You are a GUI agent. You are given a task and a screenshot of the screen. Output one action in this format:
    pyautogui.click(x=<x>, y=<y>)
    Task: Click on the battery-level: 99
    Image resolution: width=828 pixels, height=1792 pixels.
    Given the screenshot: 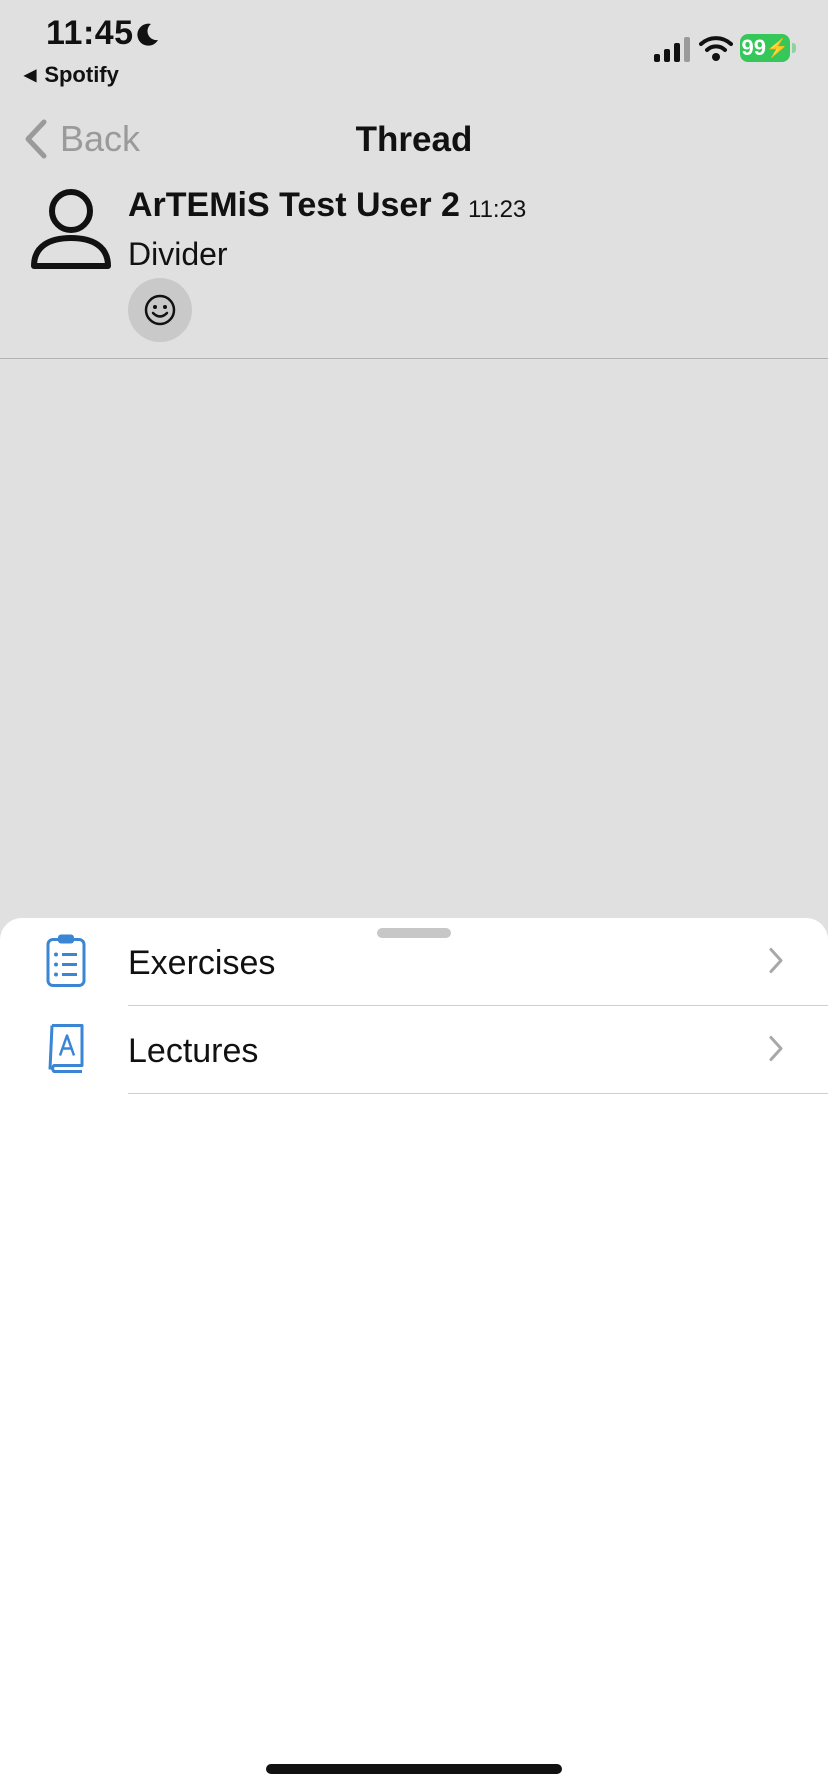 What is the action you would take?
    pyautogui.click(x=754, y=47)
    